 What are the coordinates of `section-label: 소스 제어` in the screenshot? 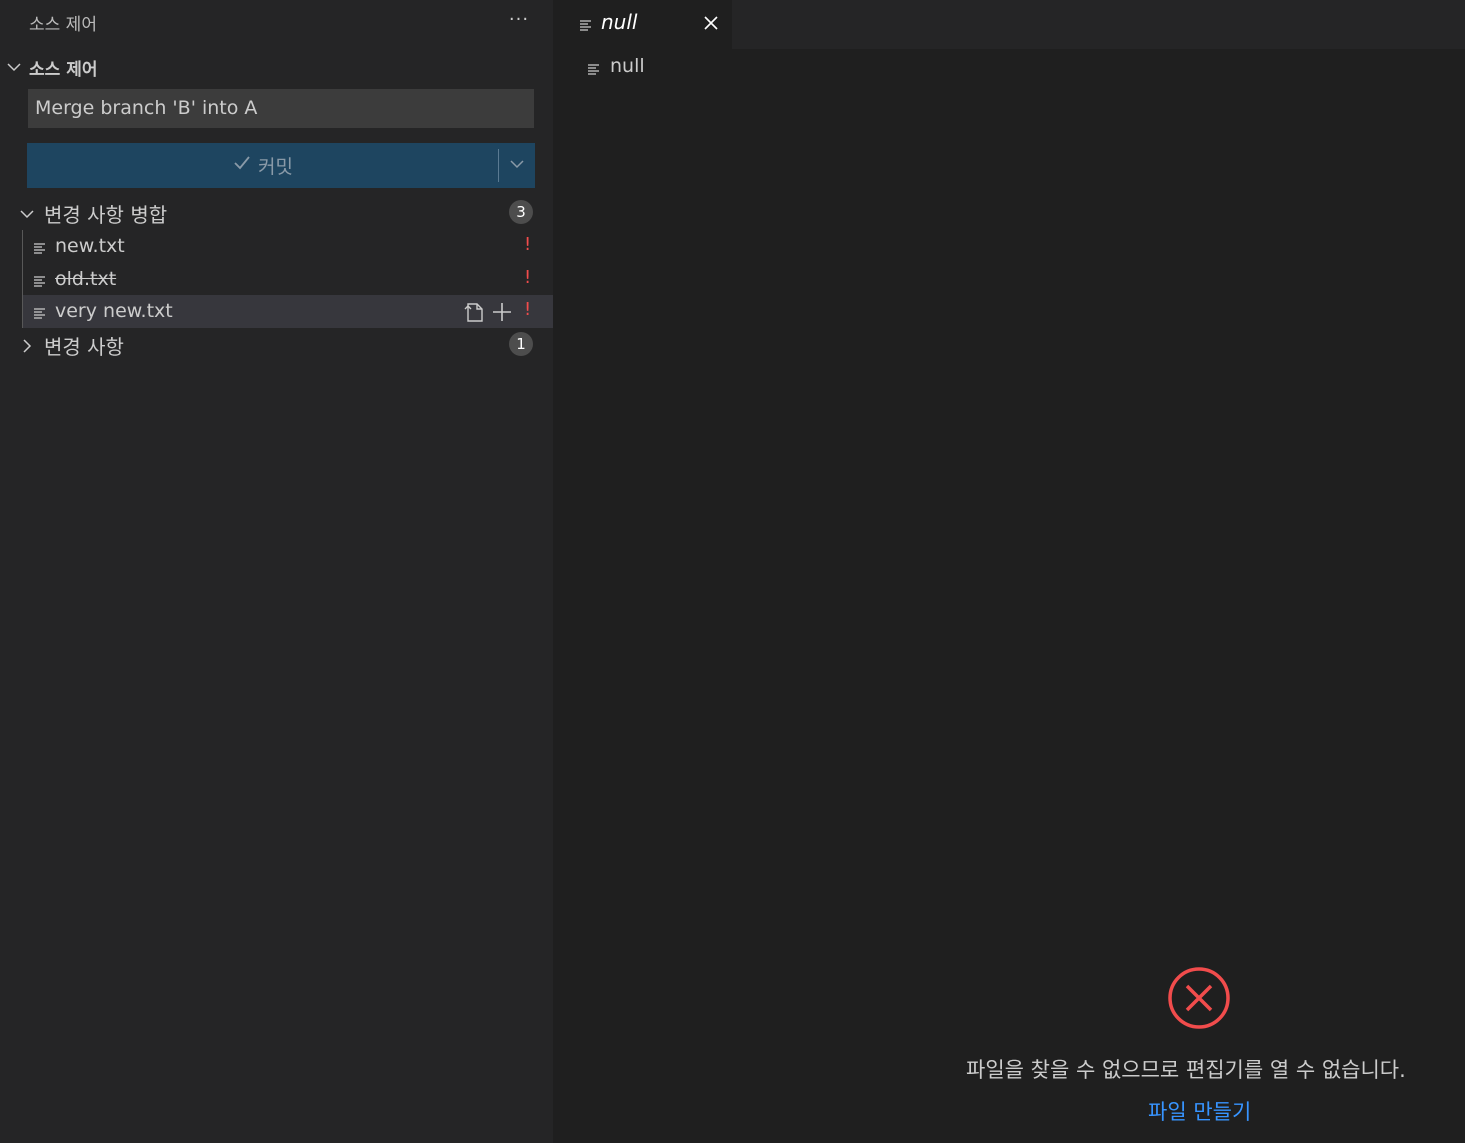 It's located at (63, 70).